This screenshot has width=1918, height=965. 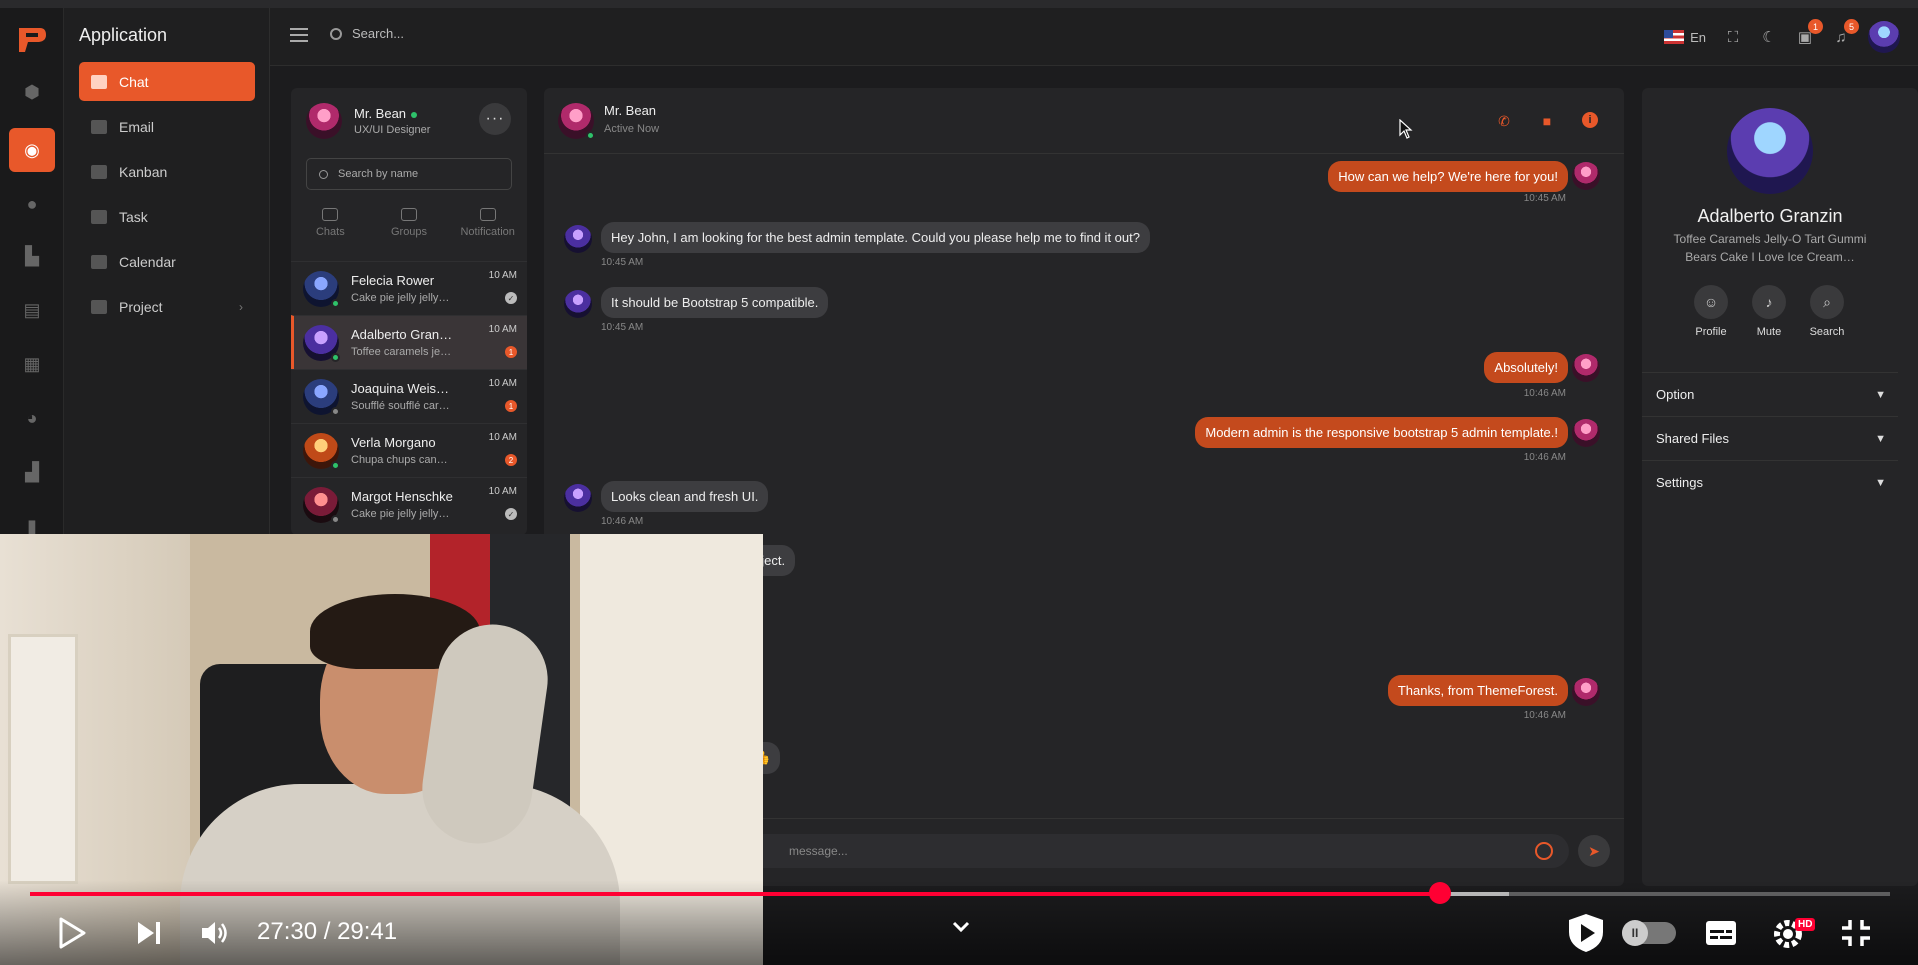 I want to click on dark-mode-icon: ☾, so click(x=1769, y=37).